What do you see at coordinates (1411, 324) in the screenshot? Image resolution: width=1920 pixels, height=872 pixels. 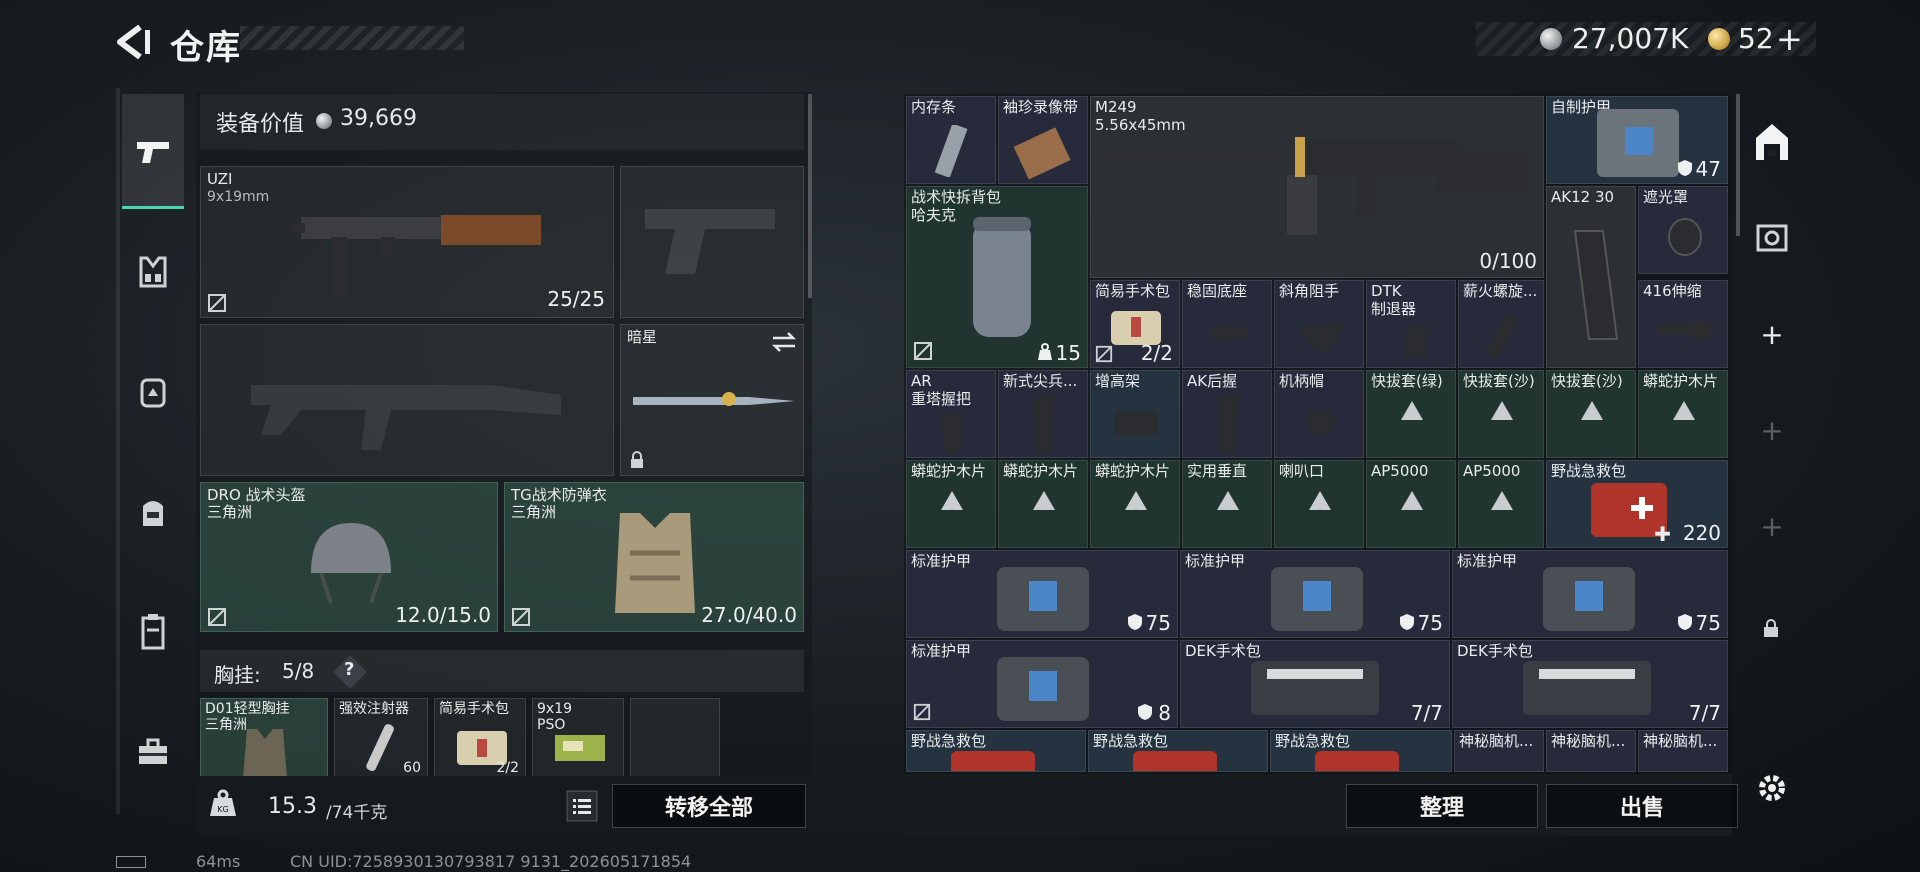 I see `stash-item-dtk: DTK 制退器` at bounding box center [1411, 324].